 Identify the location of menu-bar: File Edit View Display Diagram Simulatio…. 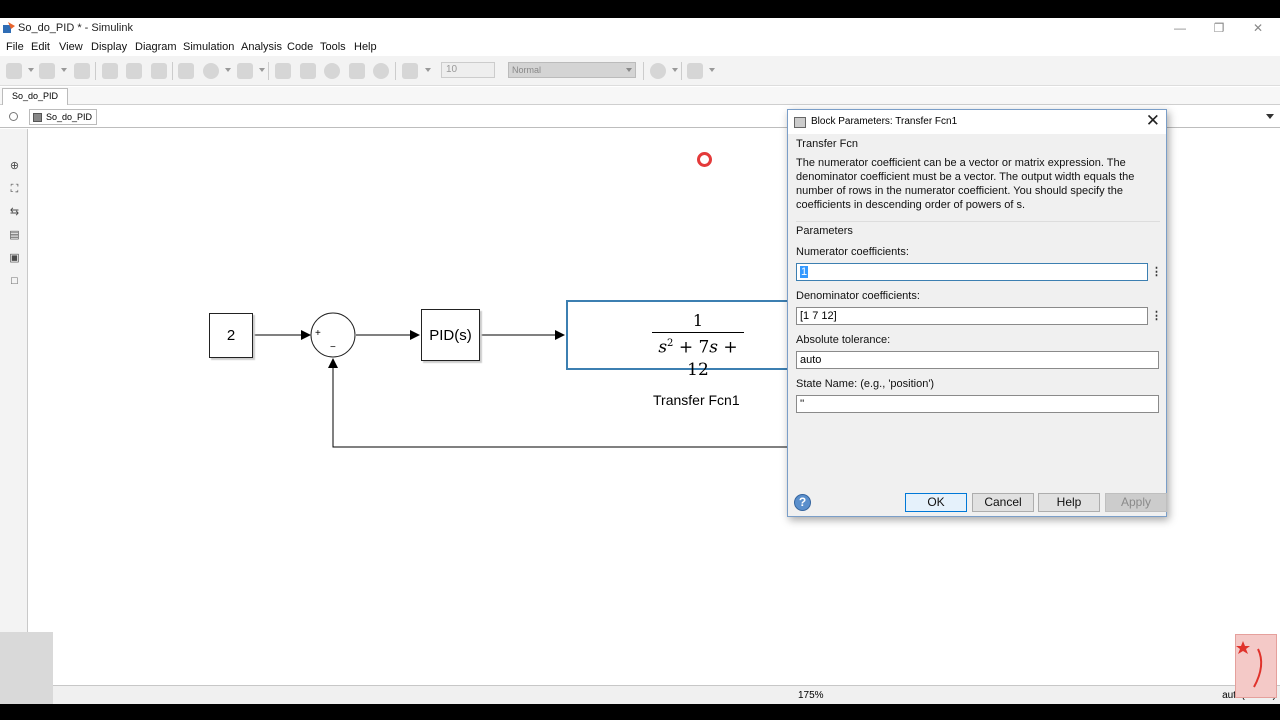
(640, 47).